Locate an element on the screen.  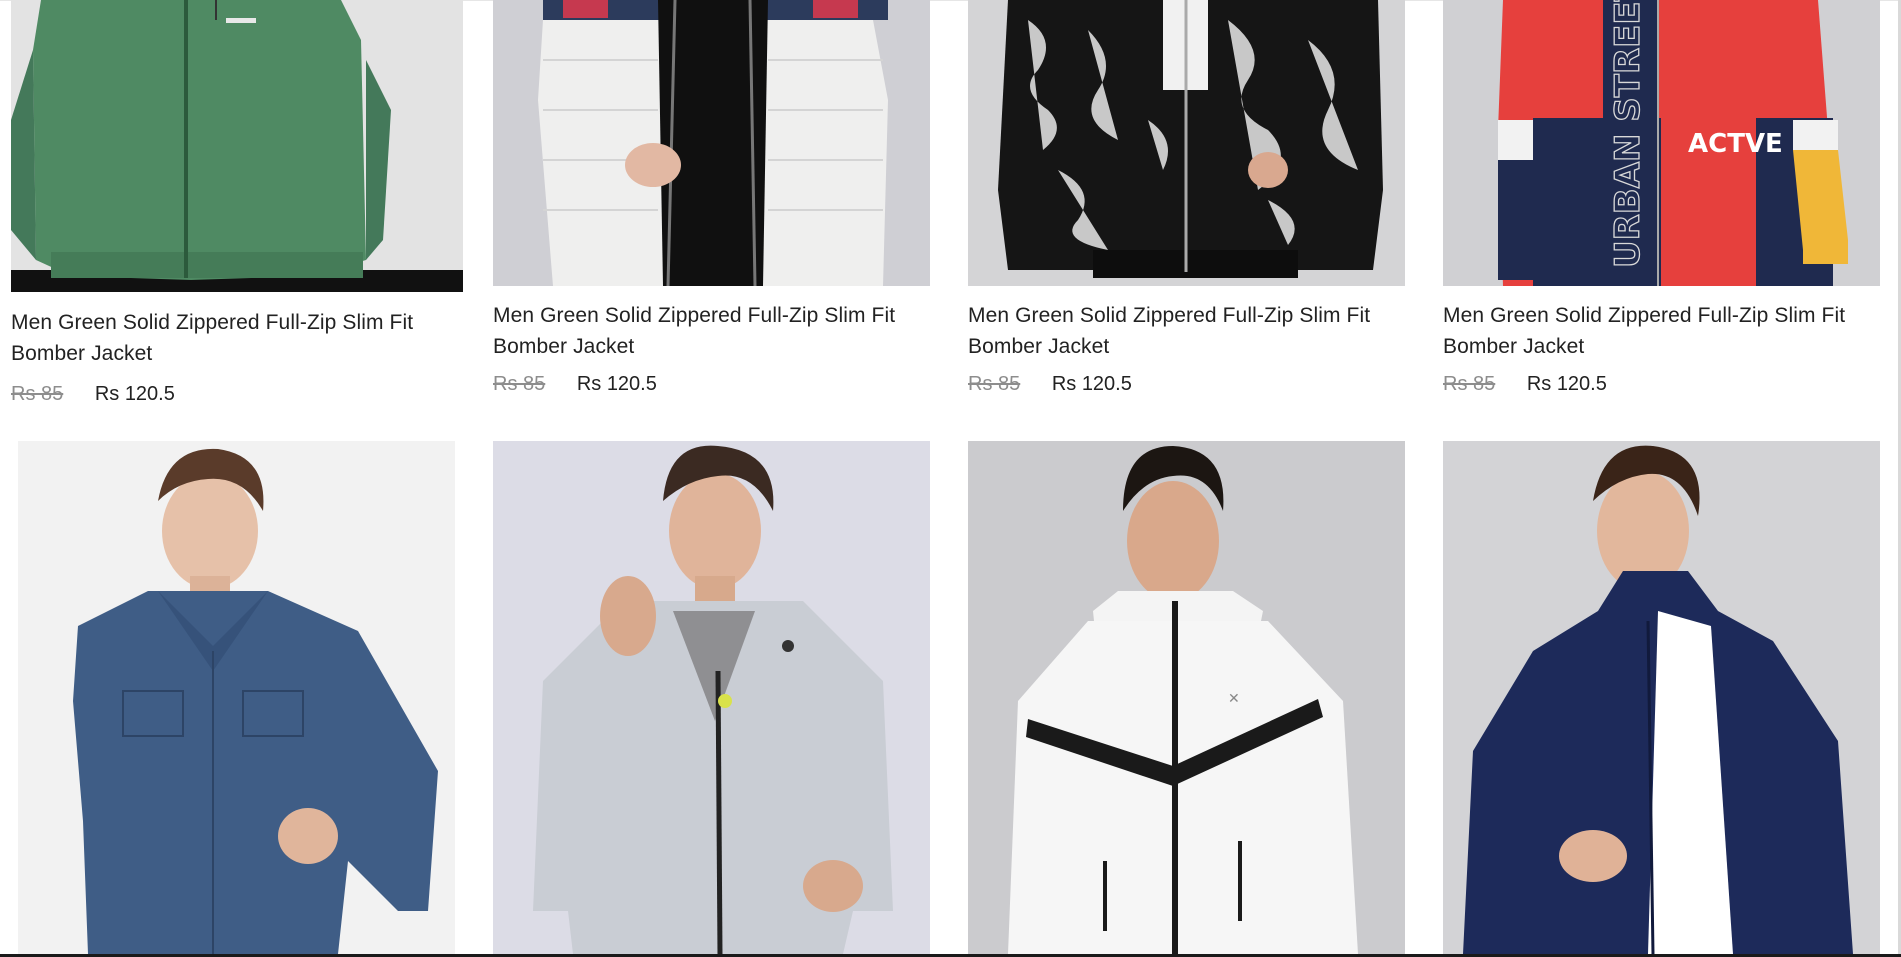
product-card: ✕ is located at coordinates (1186, 699).